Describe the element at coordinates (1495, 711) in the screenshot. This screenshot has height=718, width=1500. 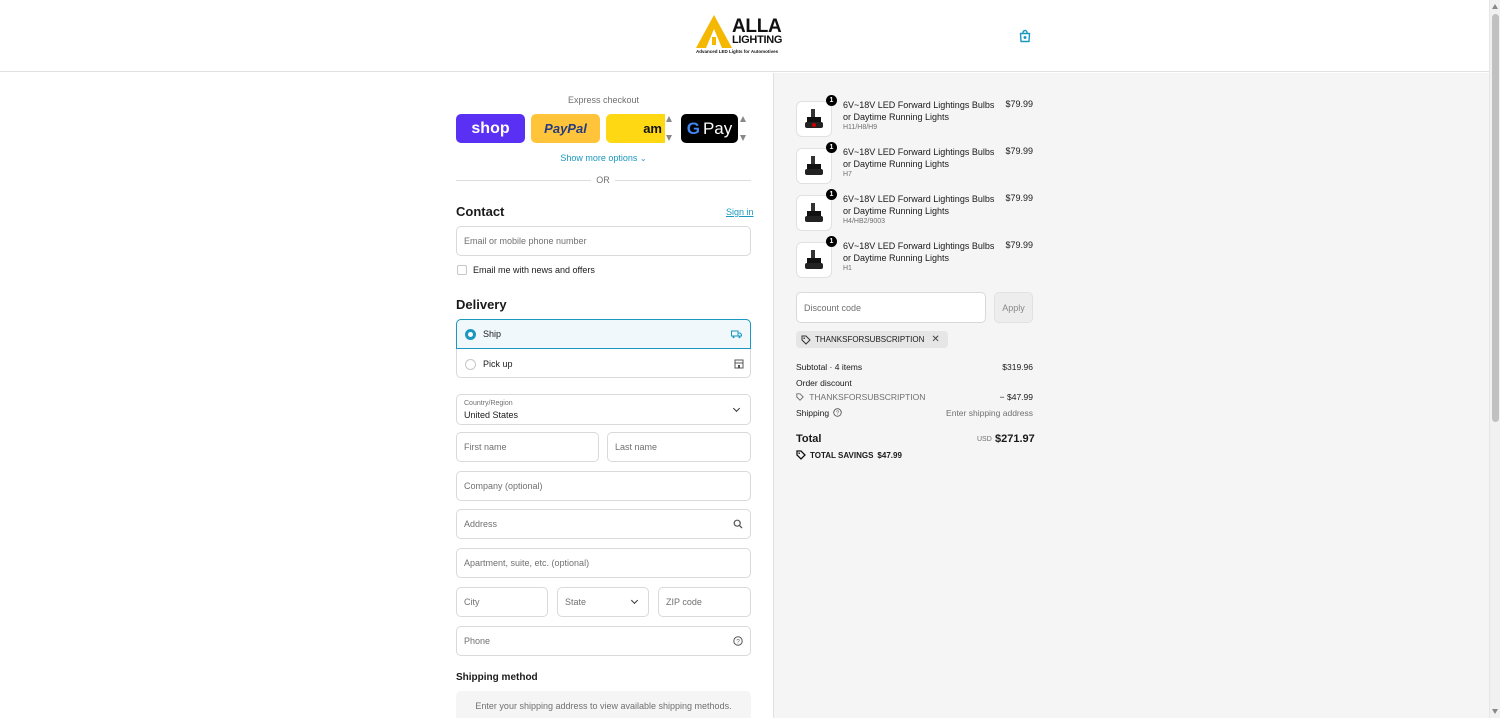
I see `scroll-down-arrow-icon` at that location.